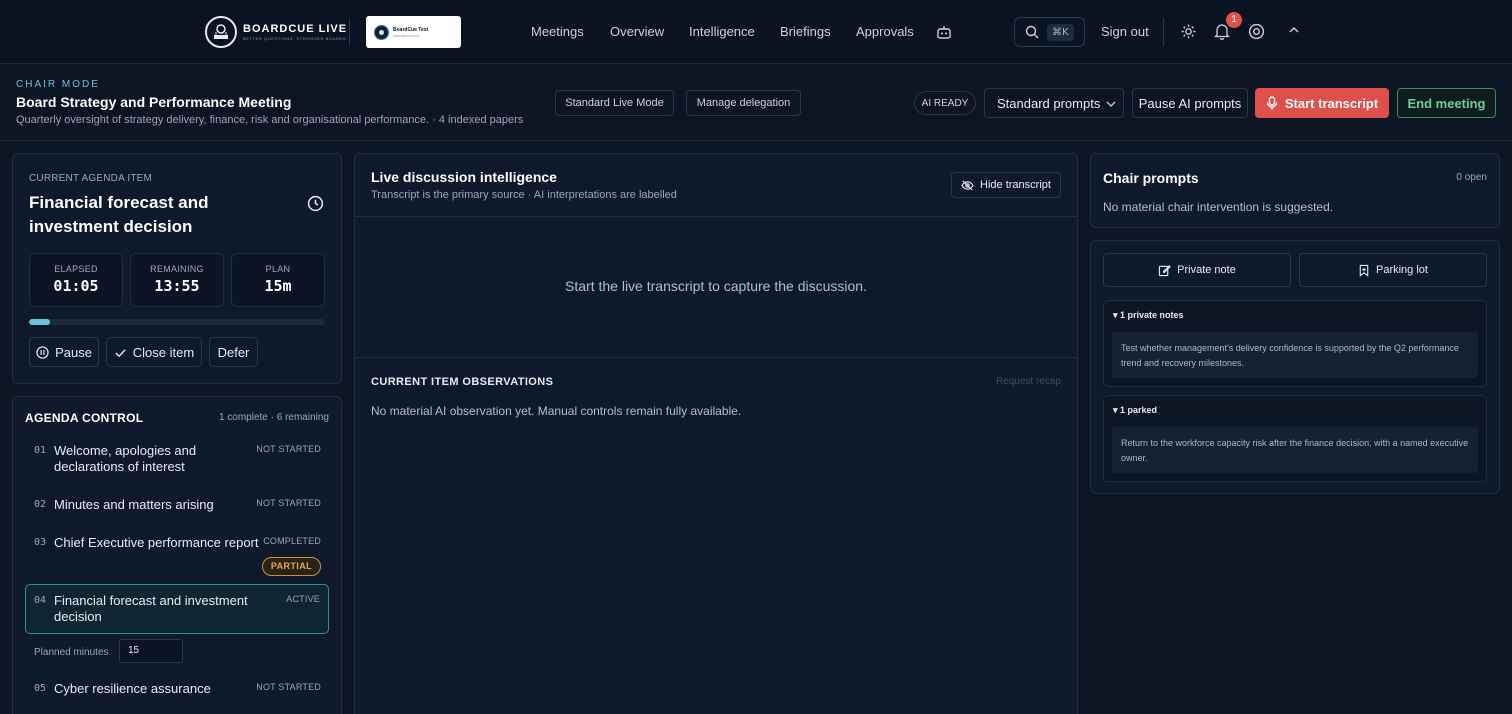 Image resolution: width=1512 pixels, height=714 pixels. What do you see at coordinates (722, 31) in the screenshot?
I see `nav-link-intelligence: Intelligence` at bounding box center [722, 31].